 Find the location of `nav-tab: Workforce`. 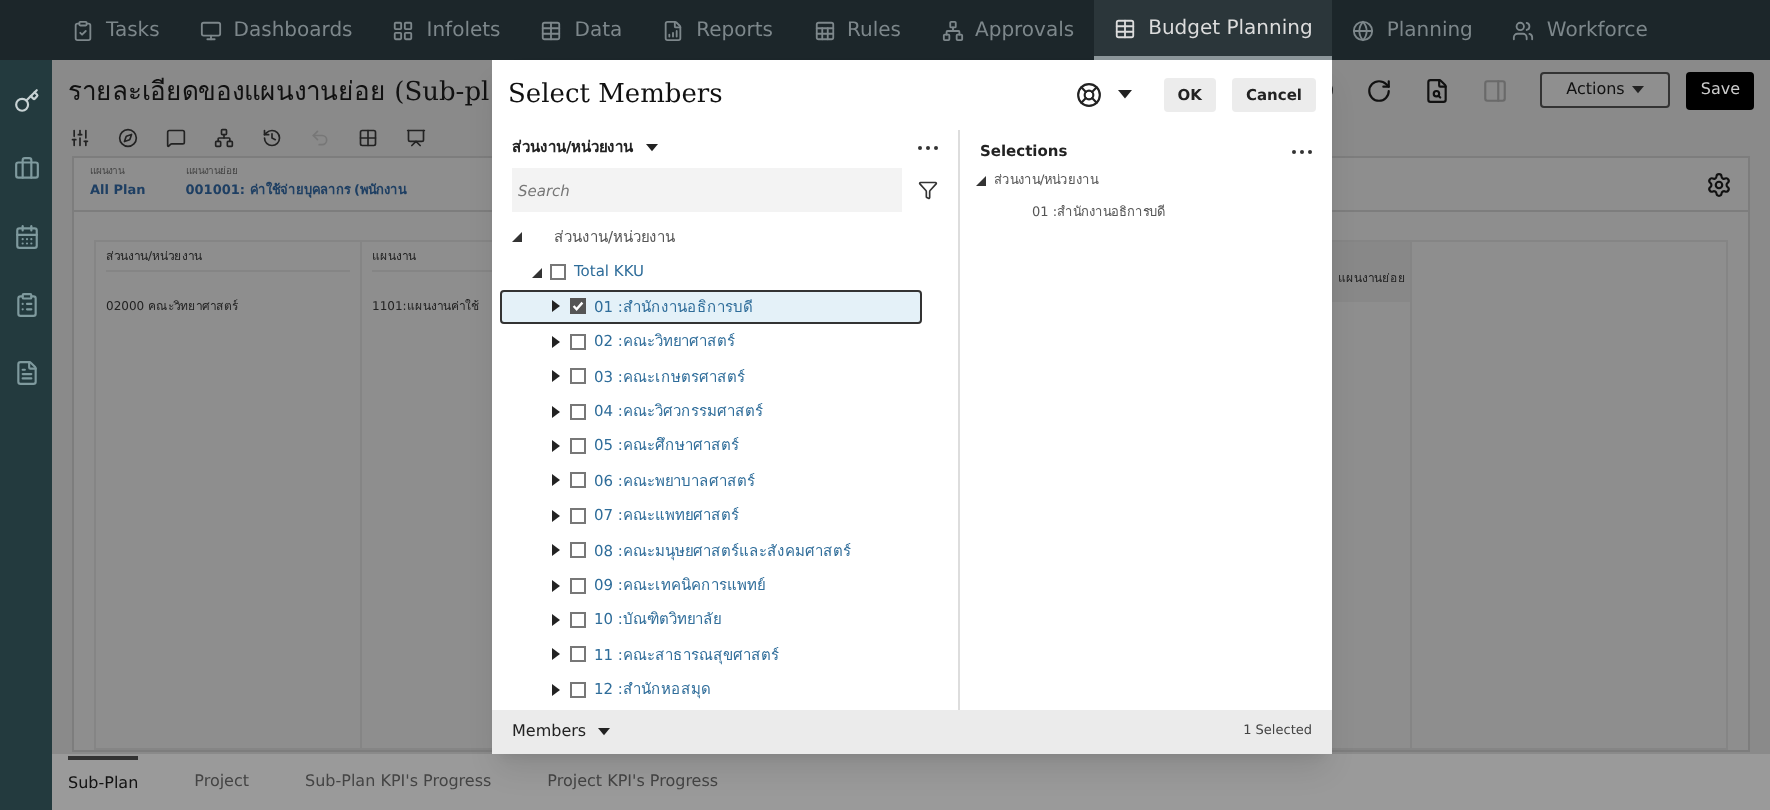

nav-tab: Workforce is located at coordinates (1580, 30).